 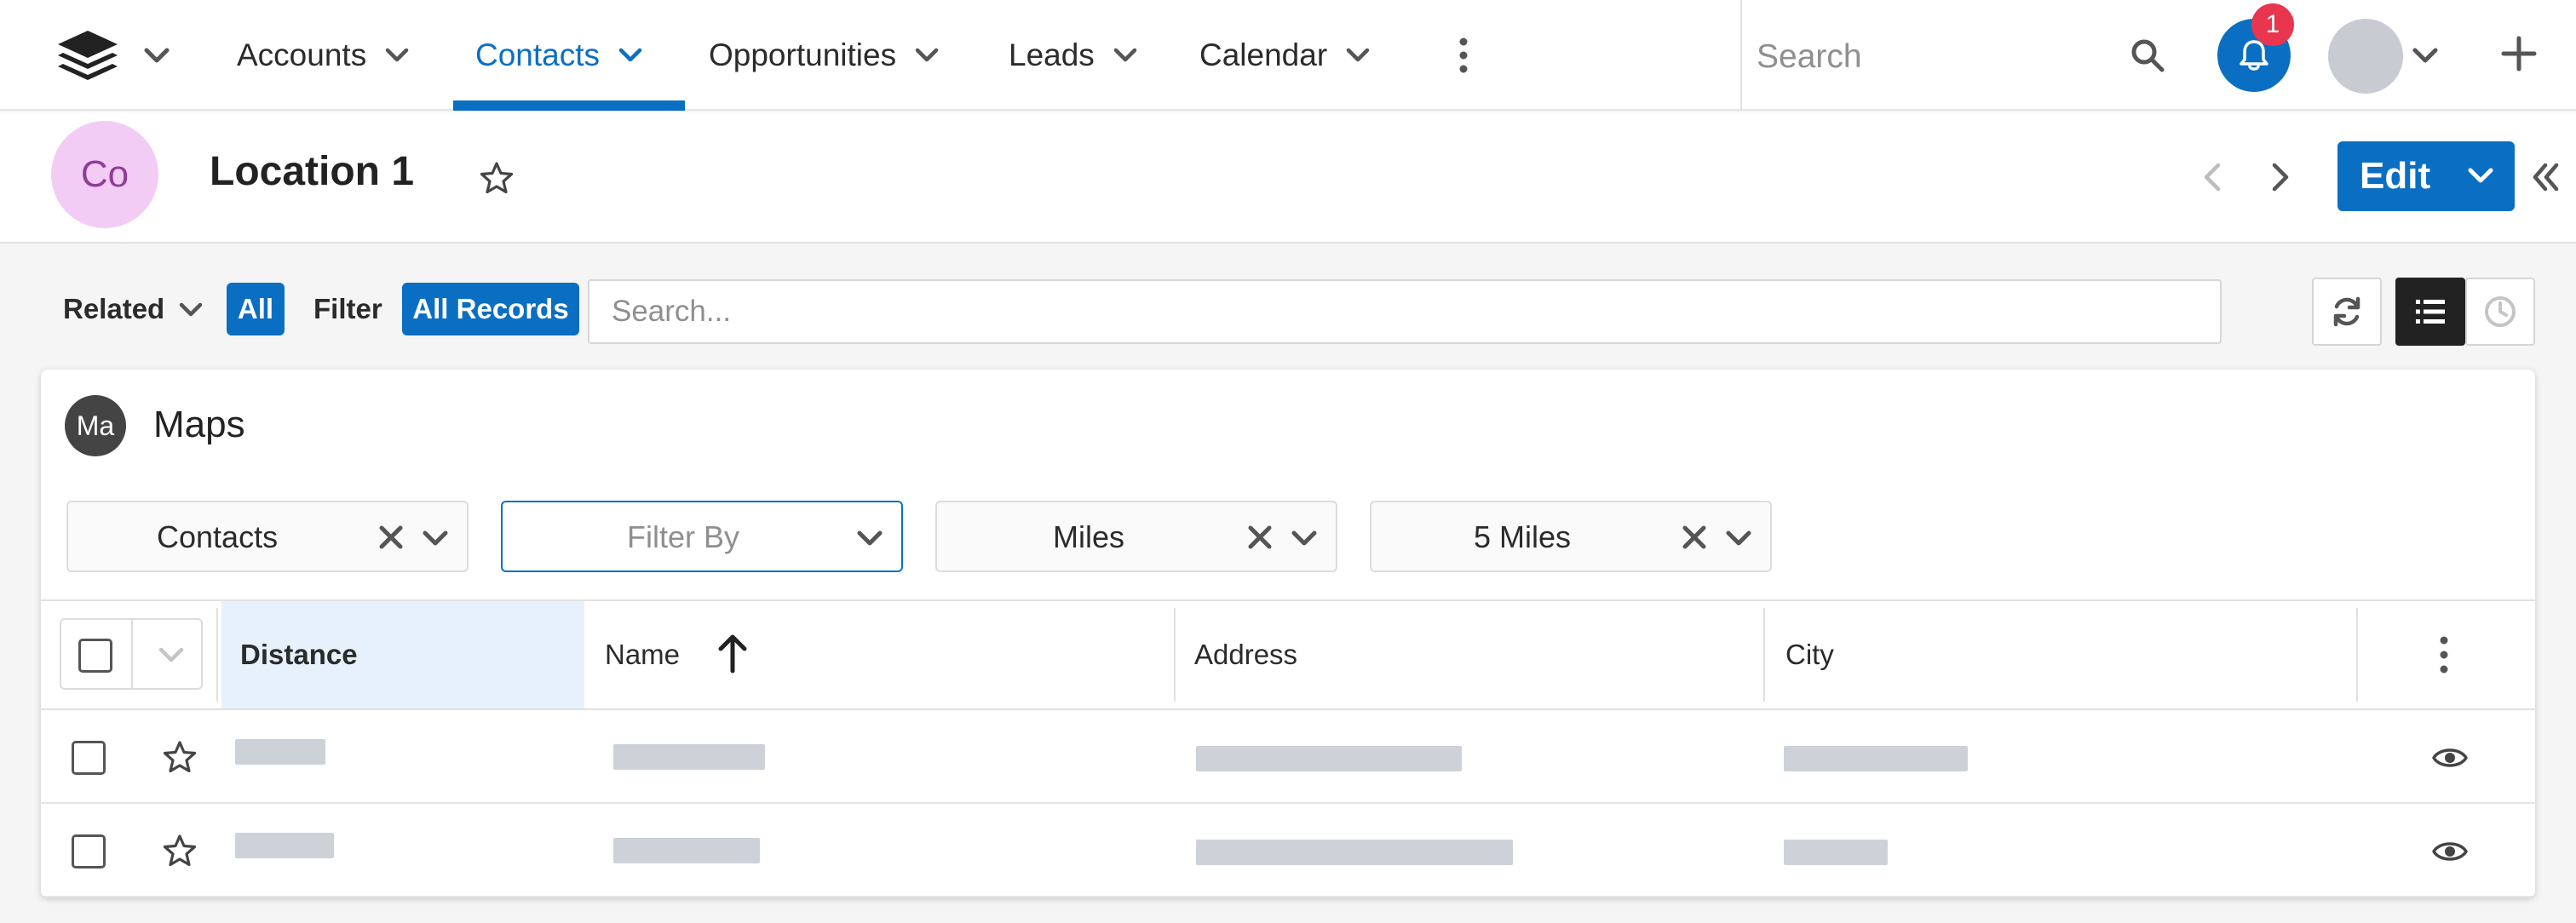 I want to click on column-header-label: City, so click(x=1810, y=654).